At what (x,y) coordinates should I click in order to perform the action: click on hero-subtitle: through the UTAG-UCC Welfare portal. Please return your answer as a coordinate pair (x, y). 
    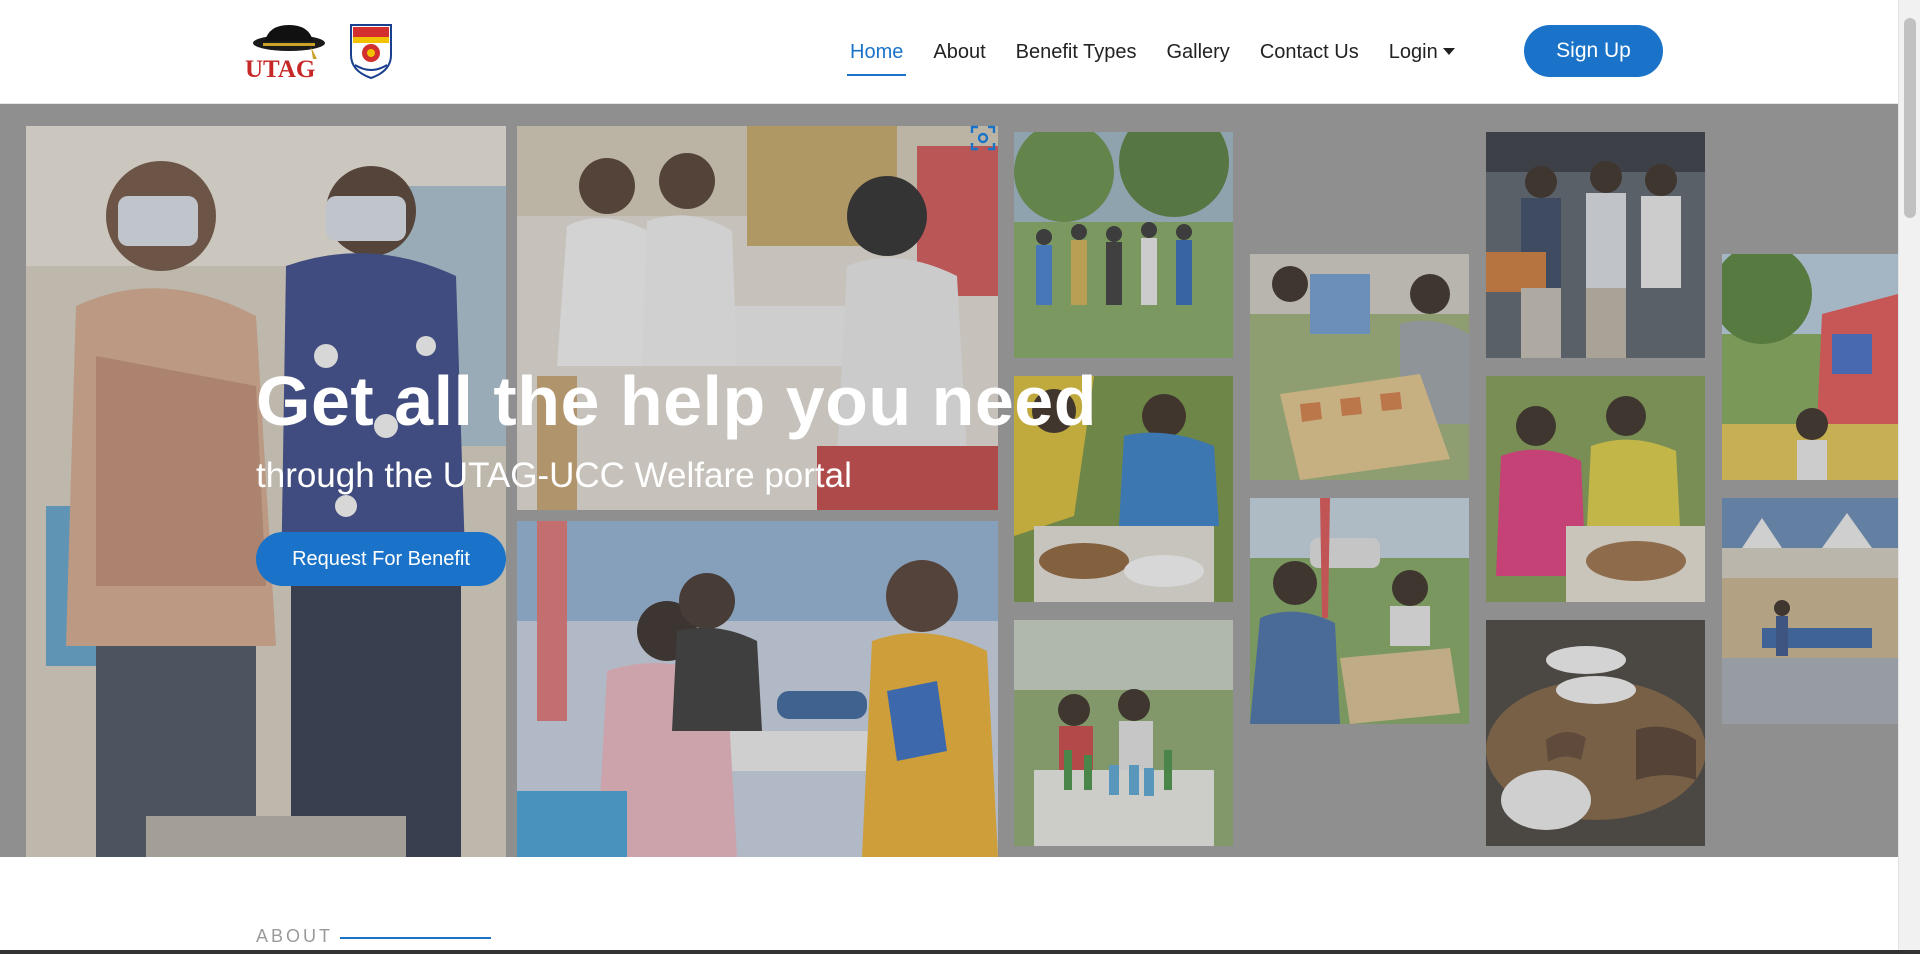
    Looking at the image, I should click on (554, 475).